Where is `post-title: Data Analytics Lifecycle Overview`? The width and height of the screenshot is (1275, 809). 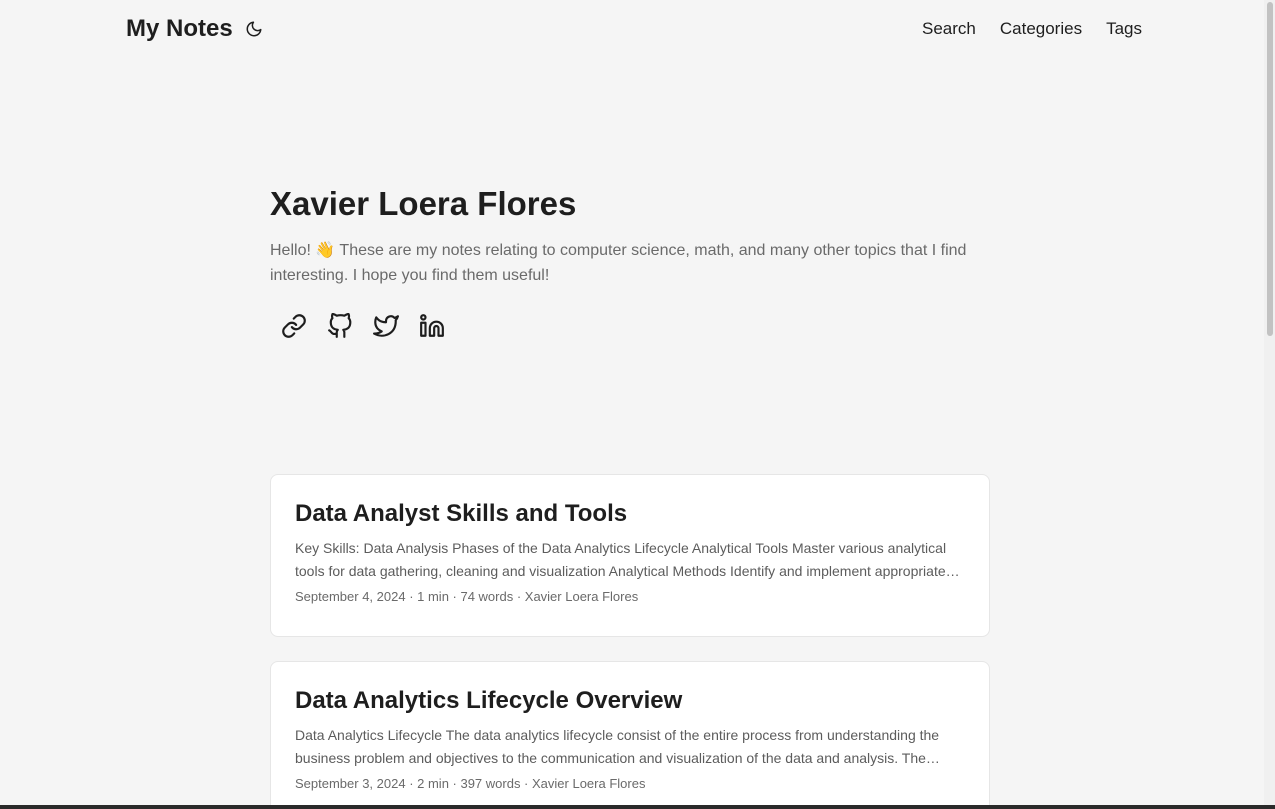 post-title: Data Analytics Lifecycle Overview is located at coordinates (630, 701).